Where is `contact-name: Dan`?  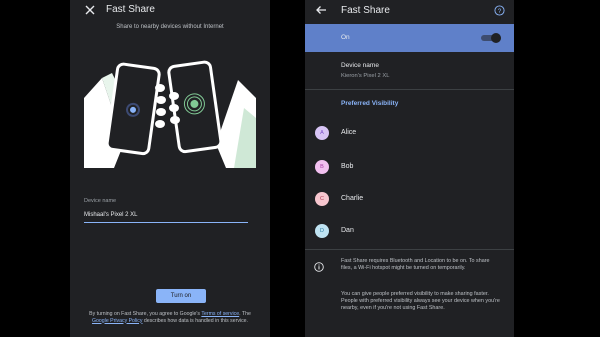
contact-name: Dan is located at coordinates (347, 230).